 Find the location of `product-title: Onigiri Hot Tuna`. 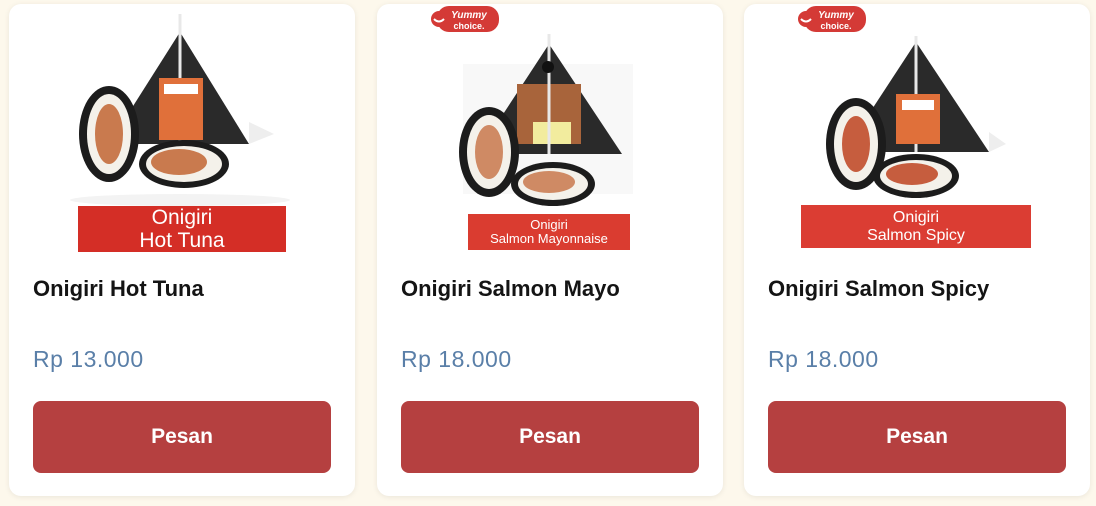

product-title: Onigiri Hot Tuna is located at coordinates (118, 288).